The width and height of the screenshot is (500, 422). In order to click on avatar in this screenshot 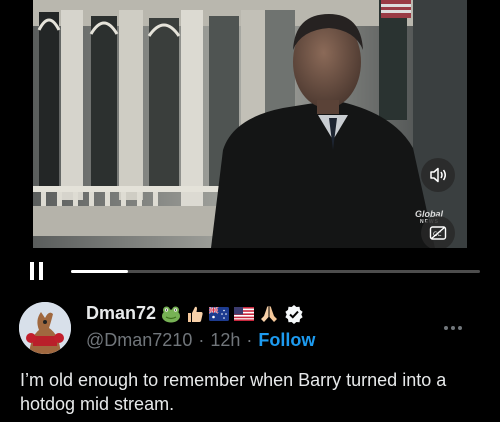, I will do `click(45, 328)`.